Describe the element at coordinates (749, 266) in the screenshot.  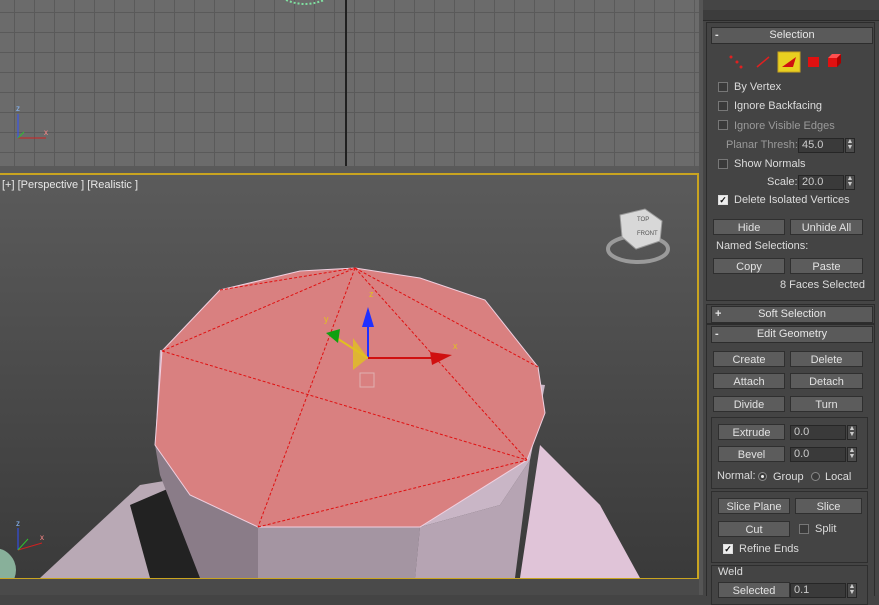
I see `copy-button: Copy` at that location.